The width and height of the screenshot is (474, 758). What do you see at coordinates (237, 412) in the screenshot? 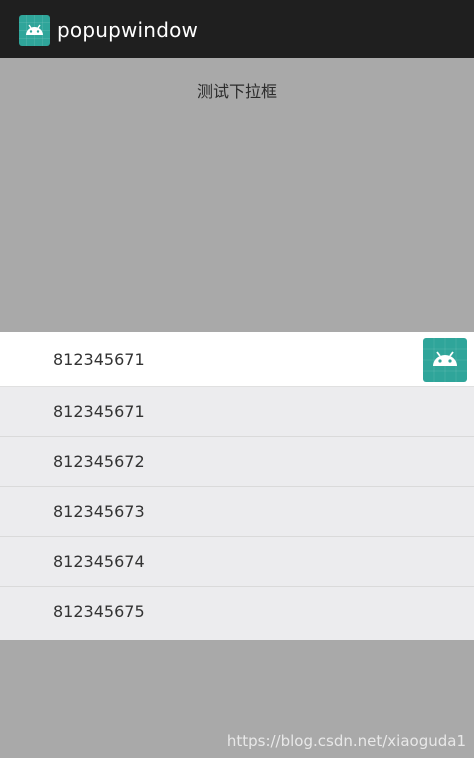
I see `list-item: 812345671` at bounding box center [237, 412].